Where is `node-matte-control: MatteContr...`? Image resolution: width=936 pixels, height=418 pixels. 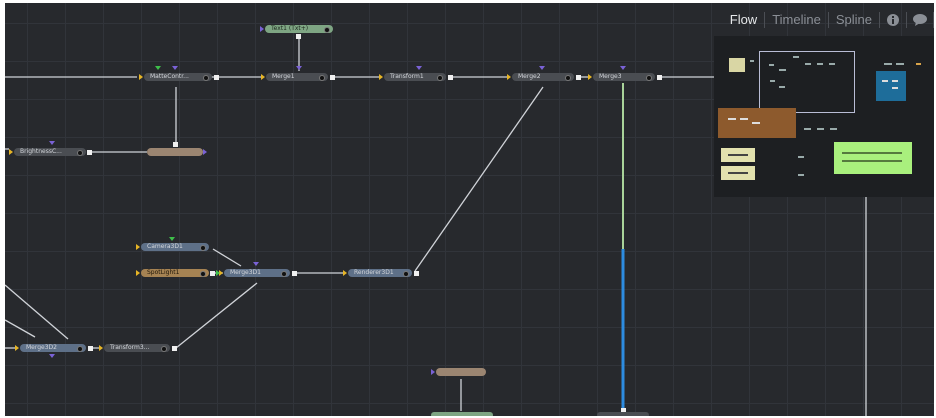 node-matte-control: MatteContr... is located at coordinates (178, 77).